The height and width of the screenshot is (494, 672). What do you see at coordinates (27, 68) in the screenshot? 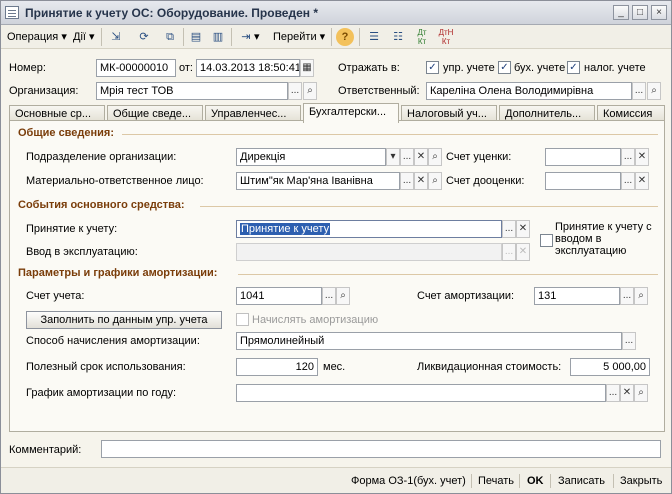
I see `number-label: Номер:` at bounding box center [27, 68].